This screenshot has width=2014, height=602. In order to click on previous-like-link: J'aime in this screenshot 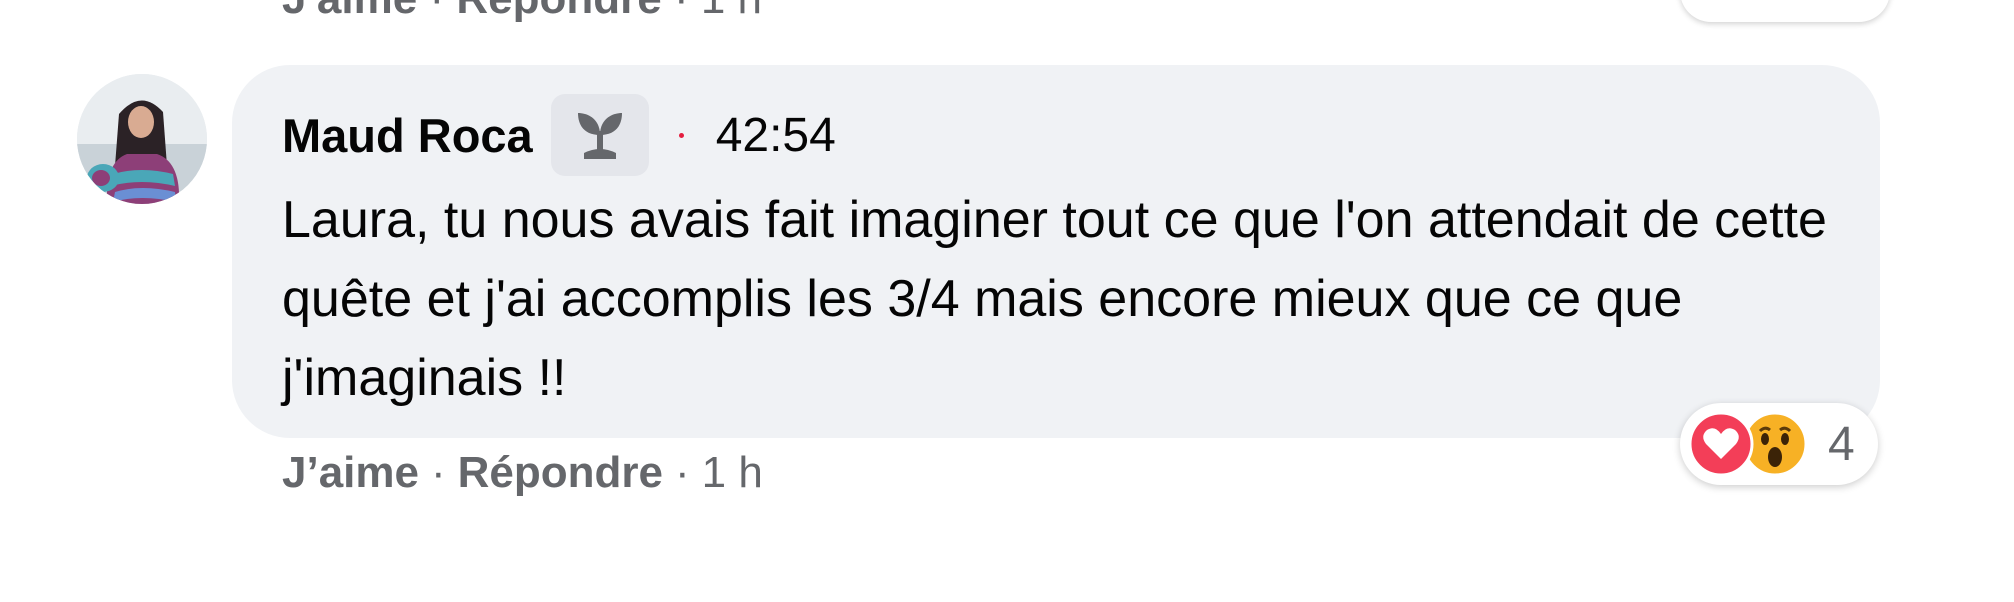, I will do `click(349, 11)`.